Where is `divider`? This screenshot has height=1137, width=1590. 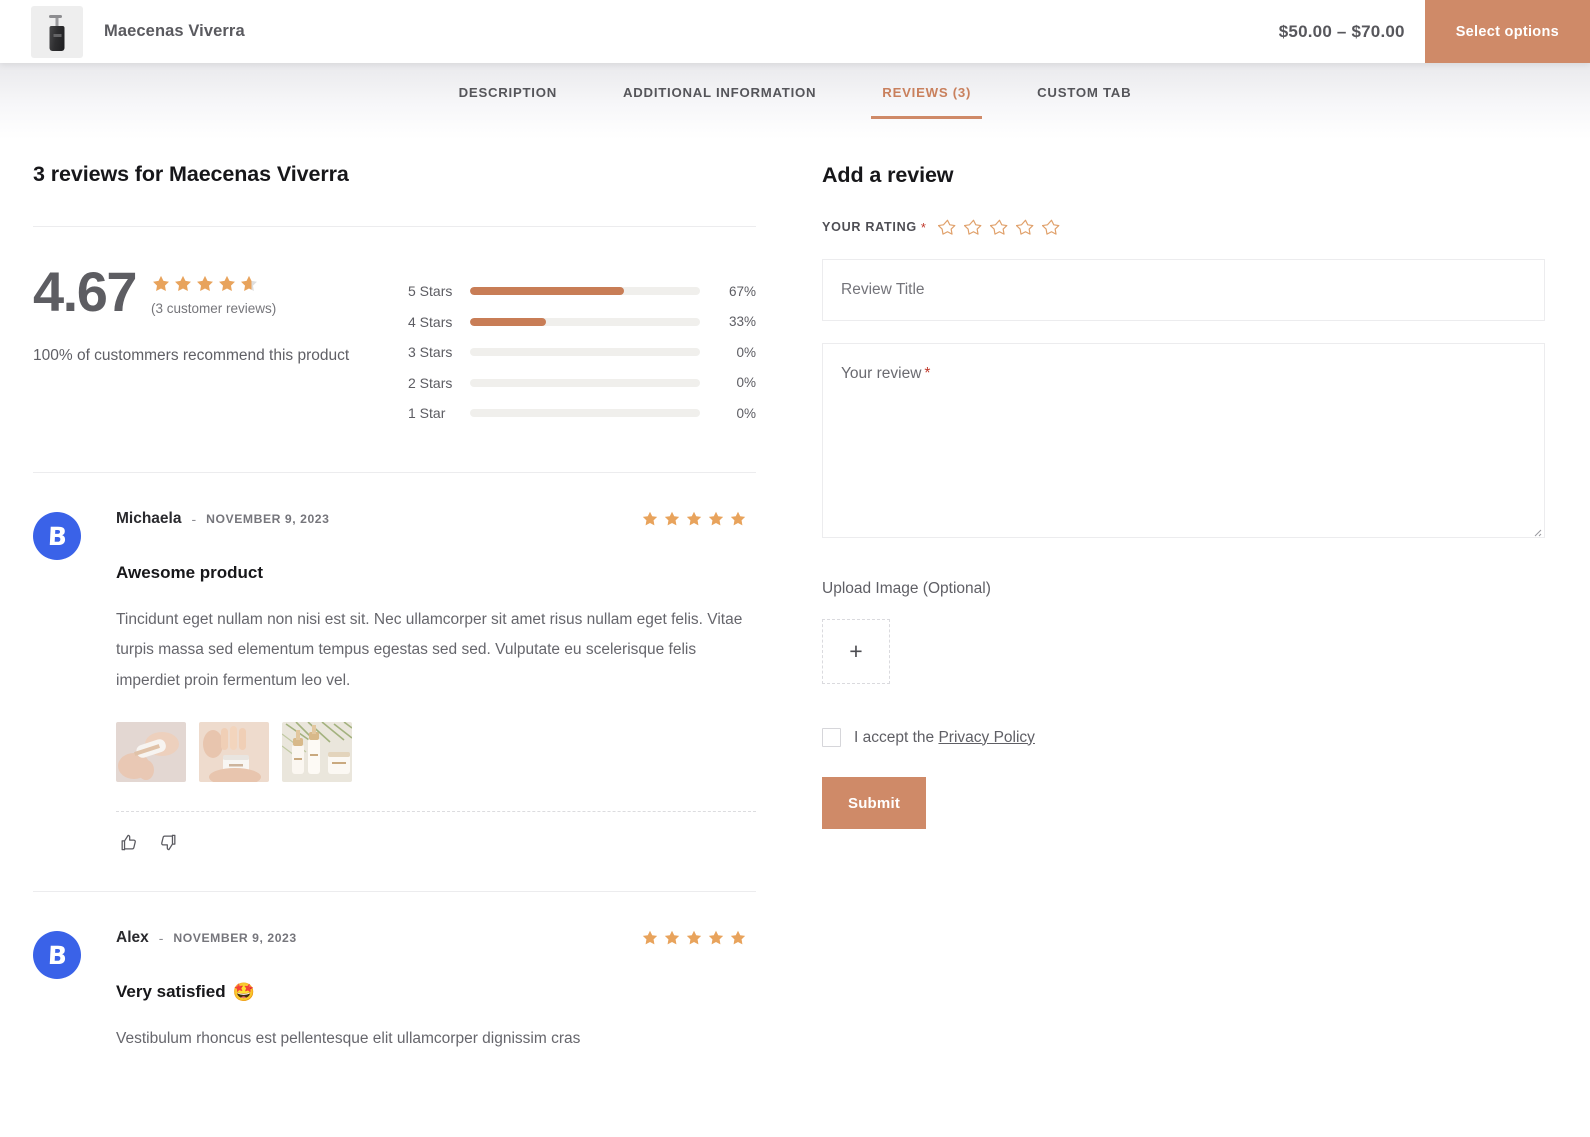
divider is located at coordinates (394, 226).